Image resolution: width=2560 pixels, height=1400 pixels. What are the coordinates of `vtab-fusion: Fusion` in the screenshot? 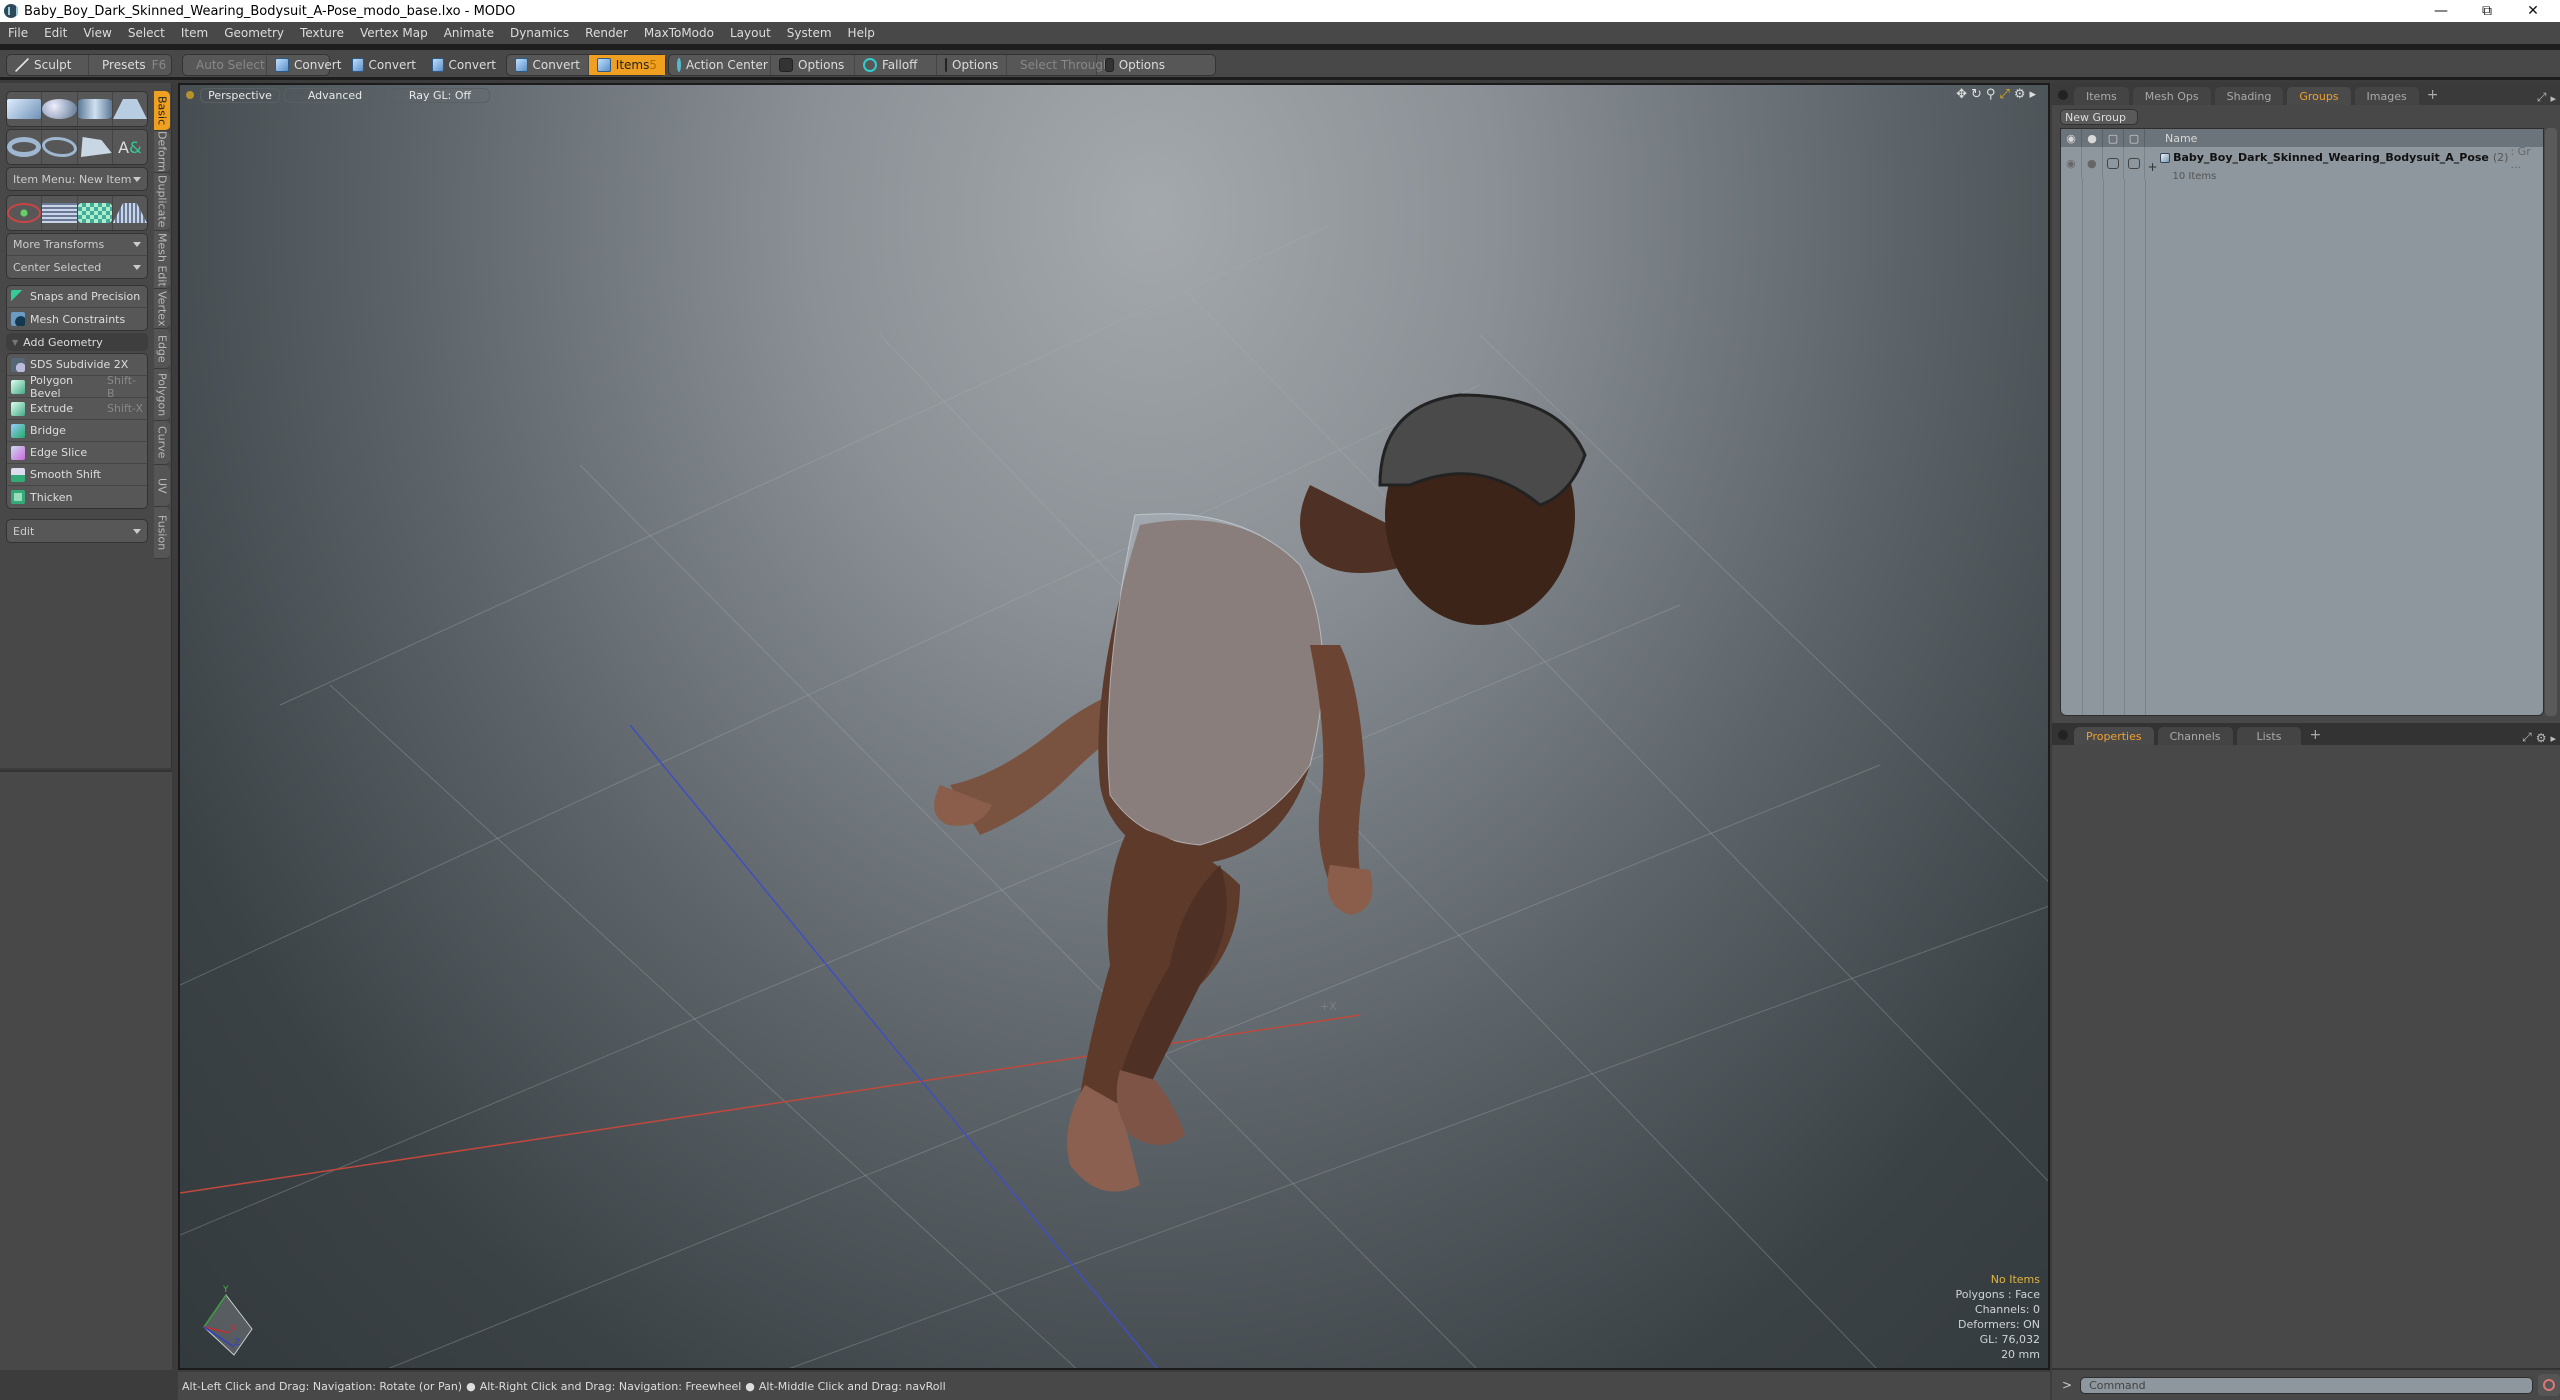 It's located at (162, 533).